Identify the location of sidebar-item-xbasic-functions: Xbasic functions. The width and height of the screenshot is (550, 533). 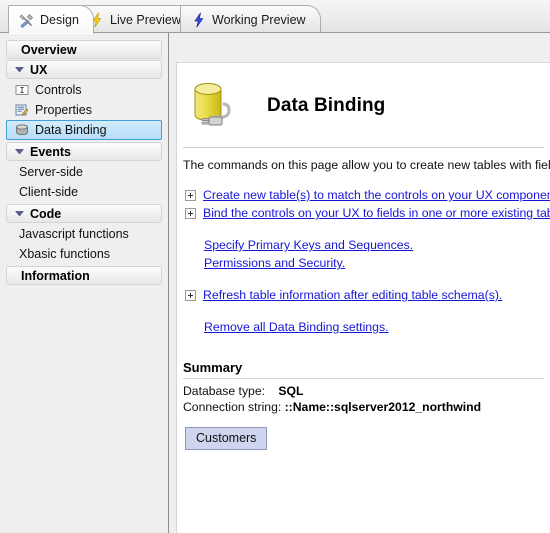
(84, 254).